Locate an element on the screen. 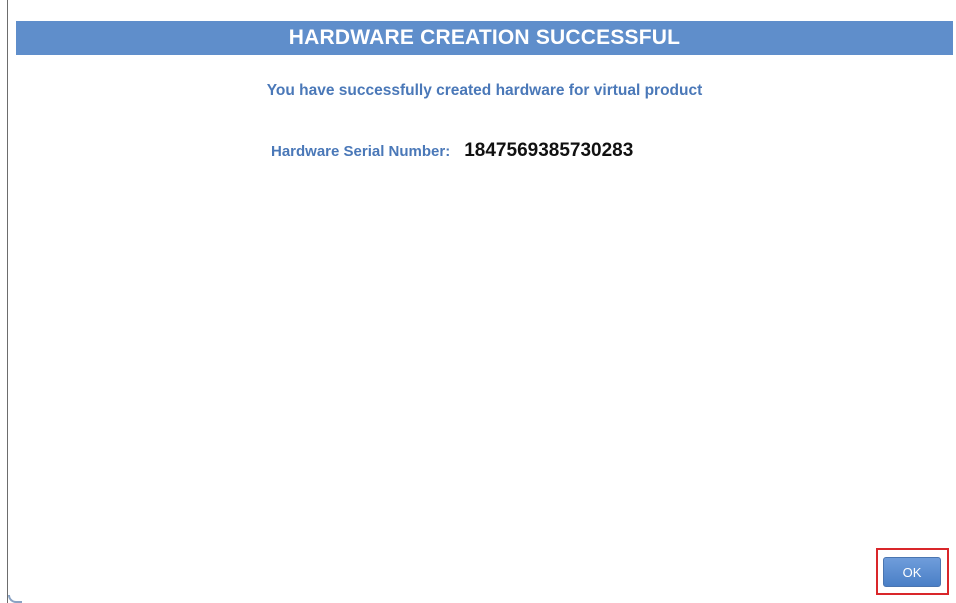 This screenshot has width=956, height=603. dialog-title: HARDWARE CREATION SUCCESSFUL is located at coordinates (484, 38).